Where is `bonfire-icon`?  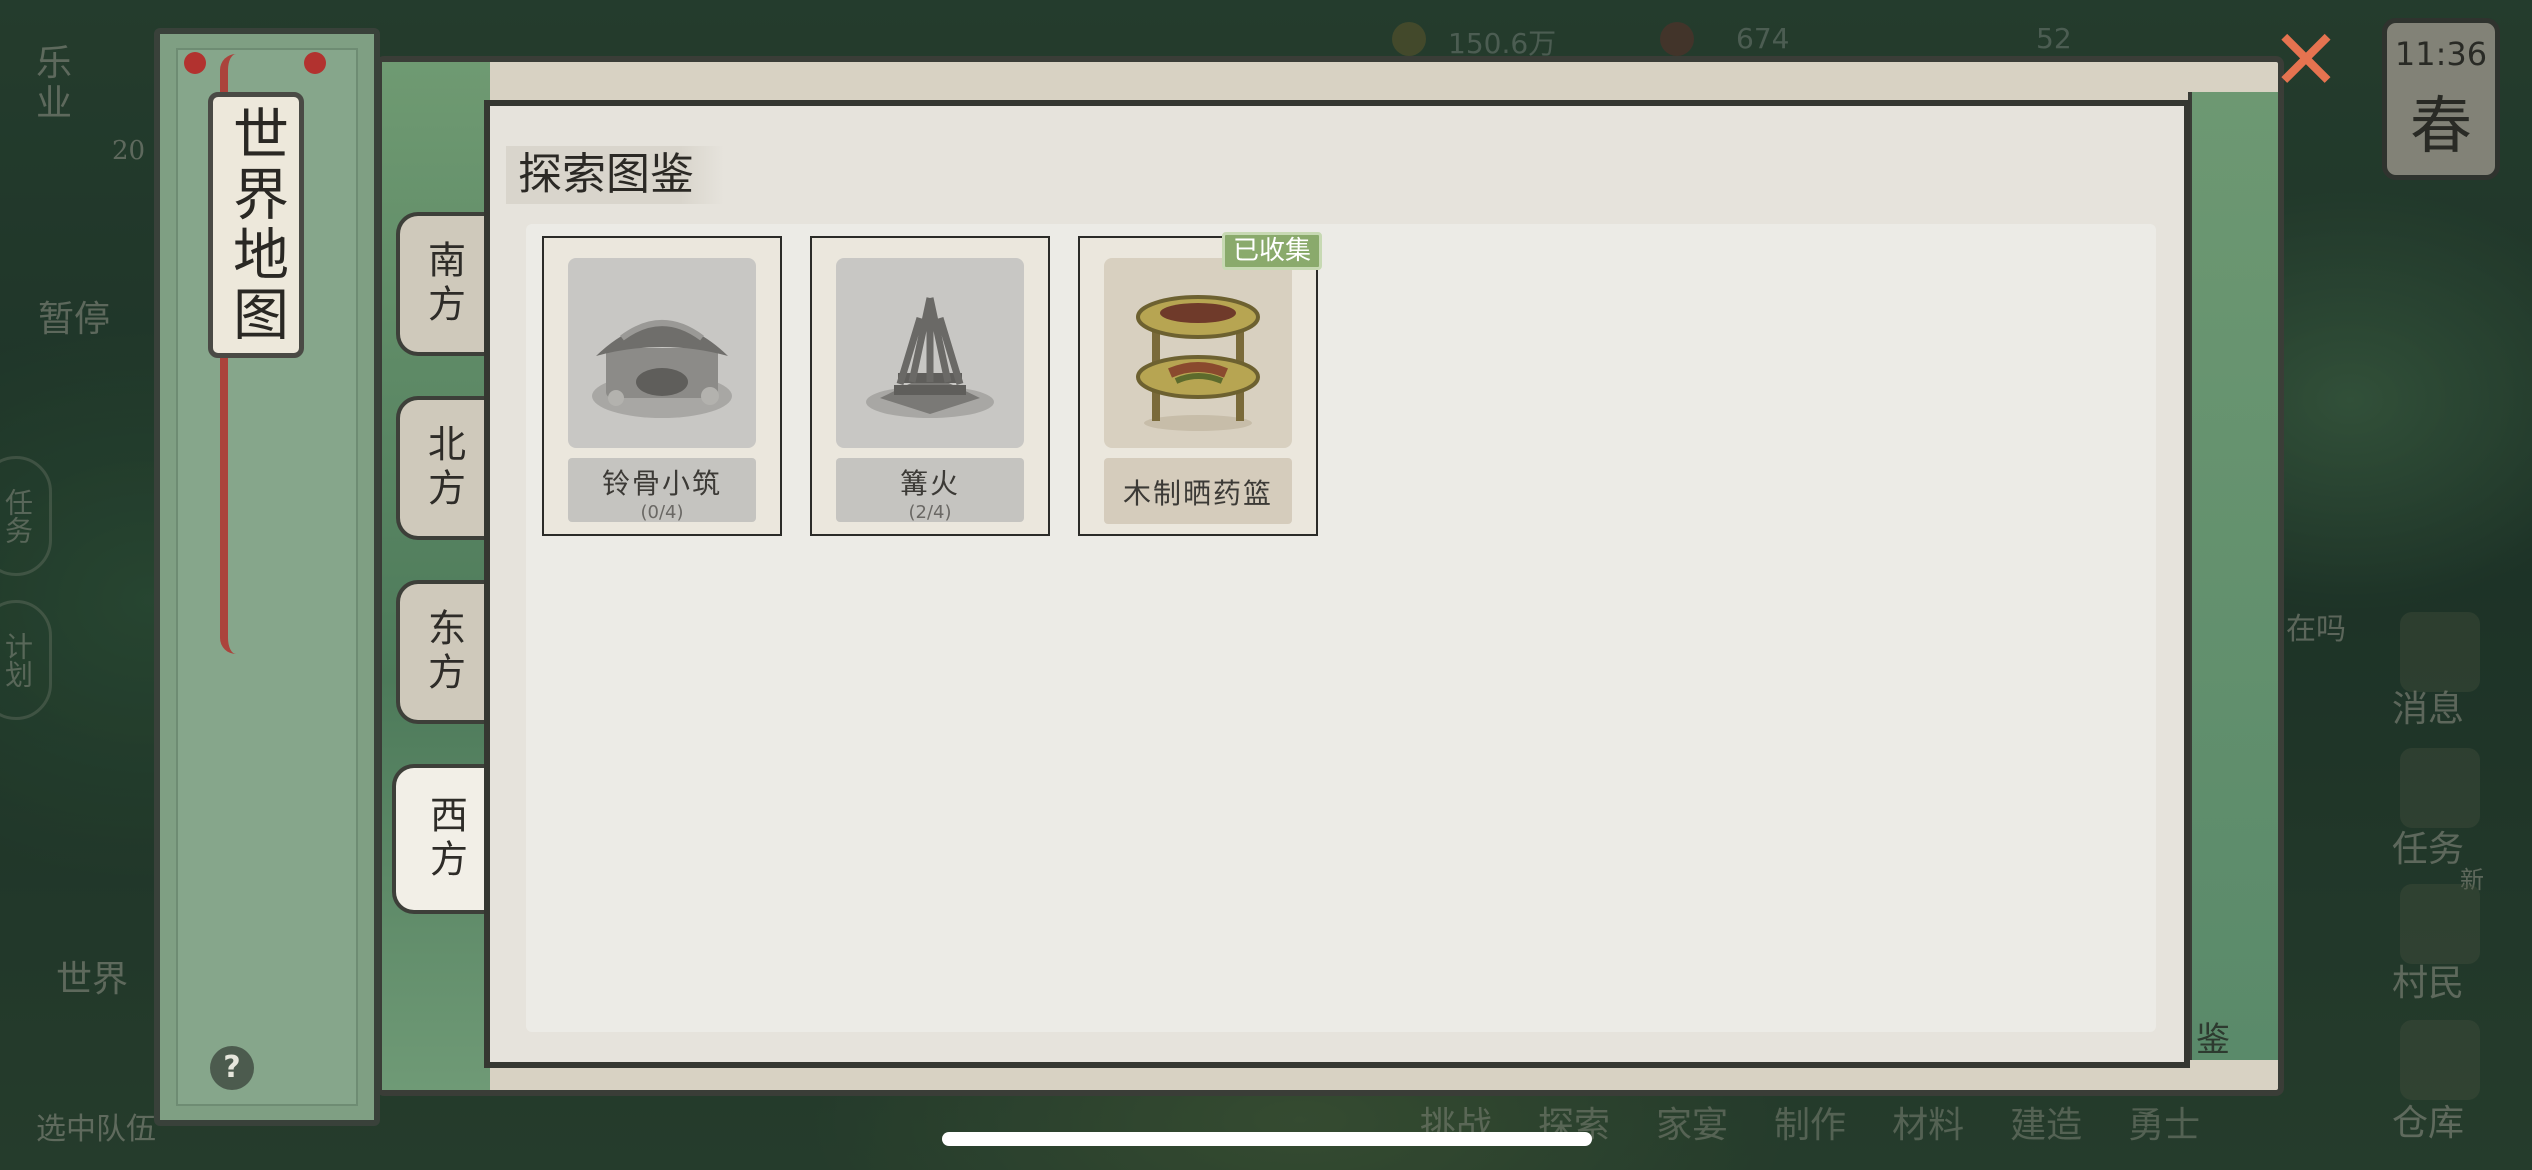
bonfire-icon is located at coordinates (930, 353).